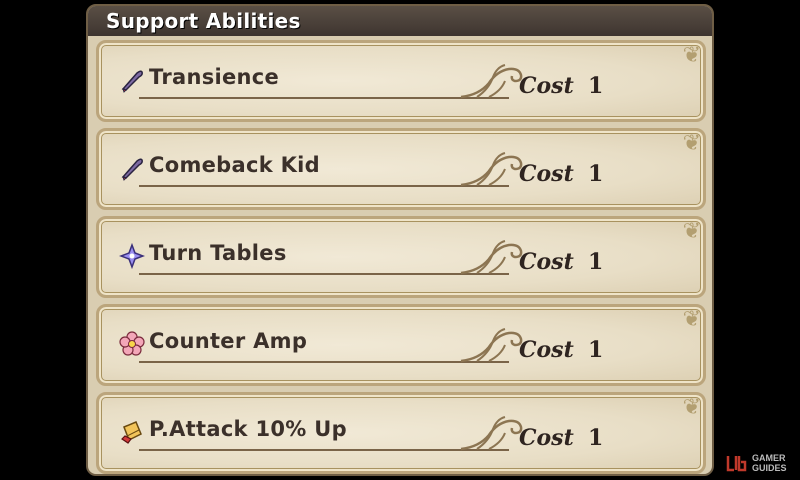 The height and width of the screenshot is (480, 800). Describe the element at coordinates (214, 77) in the screenshot. I see `ability-name: Transience` at that location.